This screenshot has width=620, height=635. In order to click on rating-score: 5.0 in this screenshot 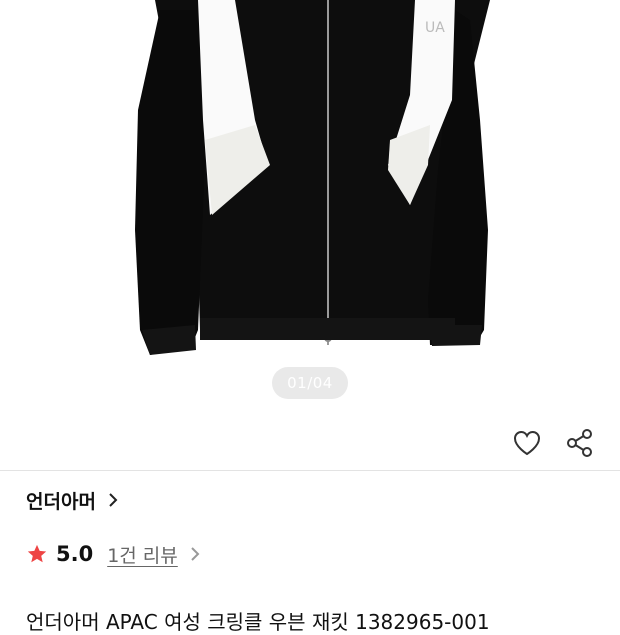, I will do `click(75, 554)`.